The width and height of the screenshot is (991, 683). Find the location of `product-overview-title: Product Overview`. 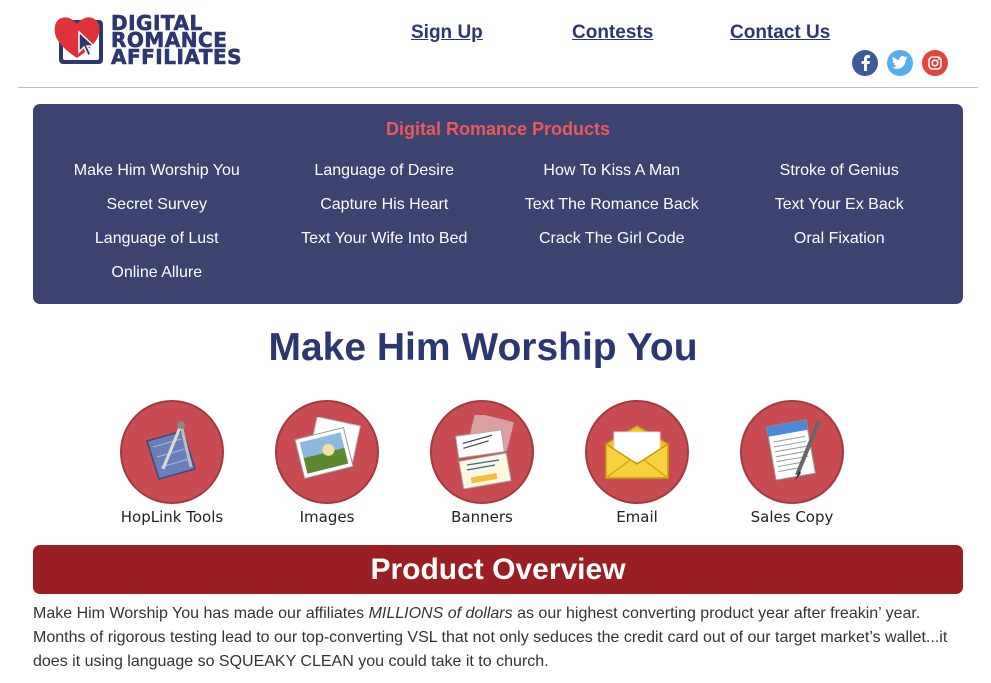

product-overview-title: Product Overview is located at coordinates (498, 569).